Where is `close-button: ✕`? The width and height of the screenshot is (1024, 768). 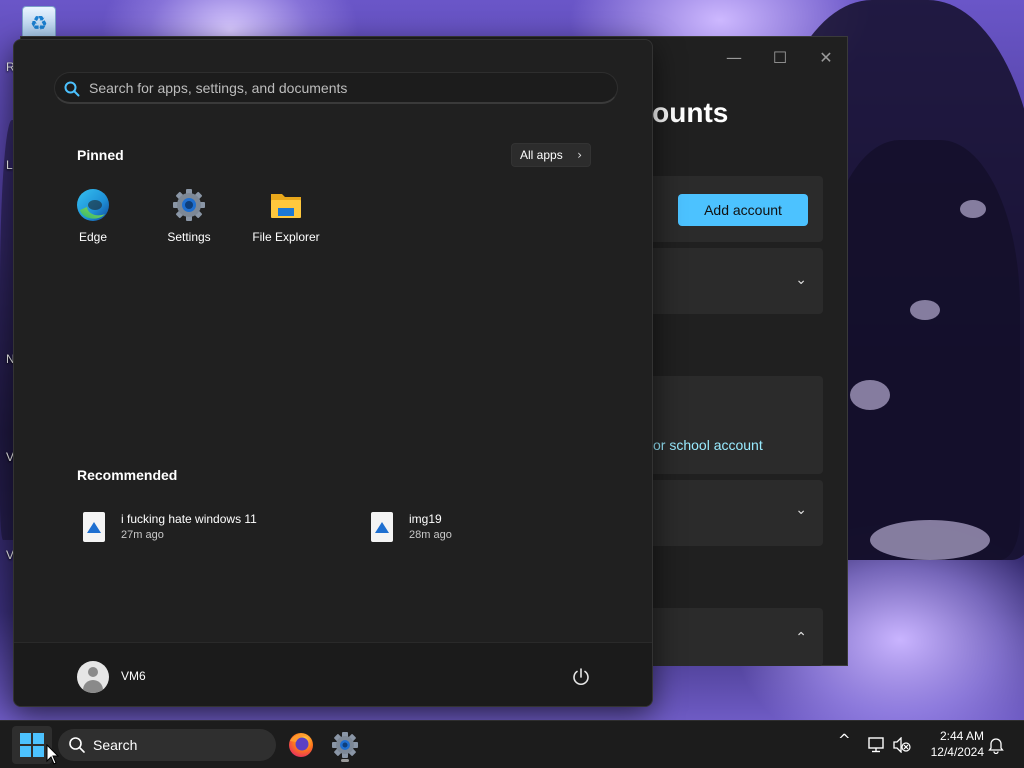 close-button: ✕ is located at coordinates (826, 58).